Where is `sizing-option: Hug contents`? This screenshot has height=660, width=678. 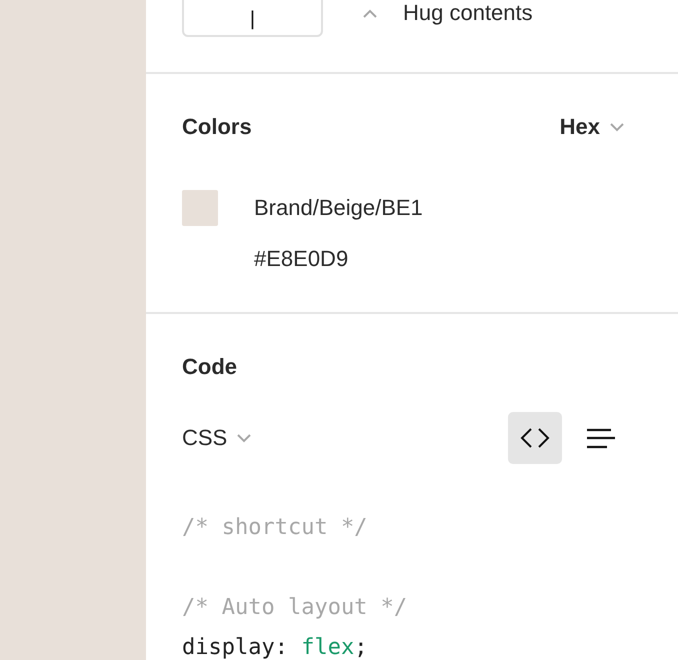 sizing-option: Hug contents is located at coordinates (468, 13).